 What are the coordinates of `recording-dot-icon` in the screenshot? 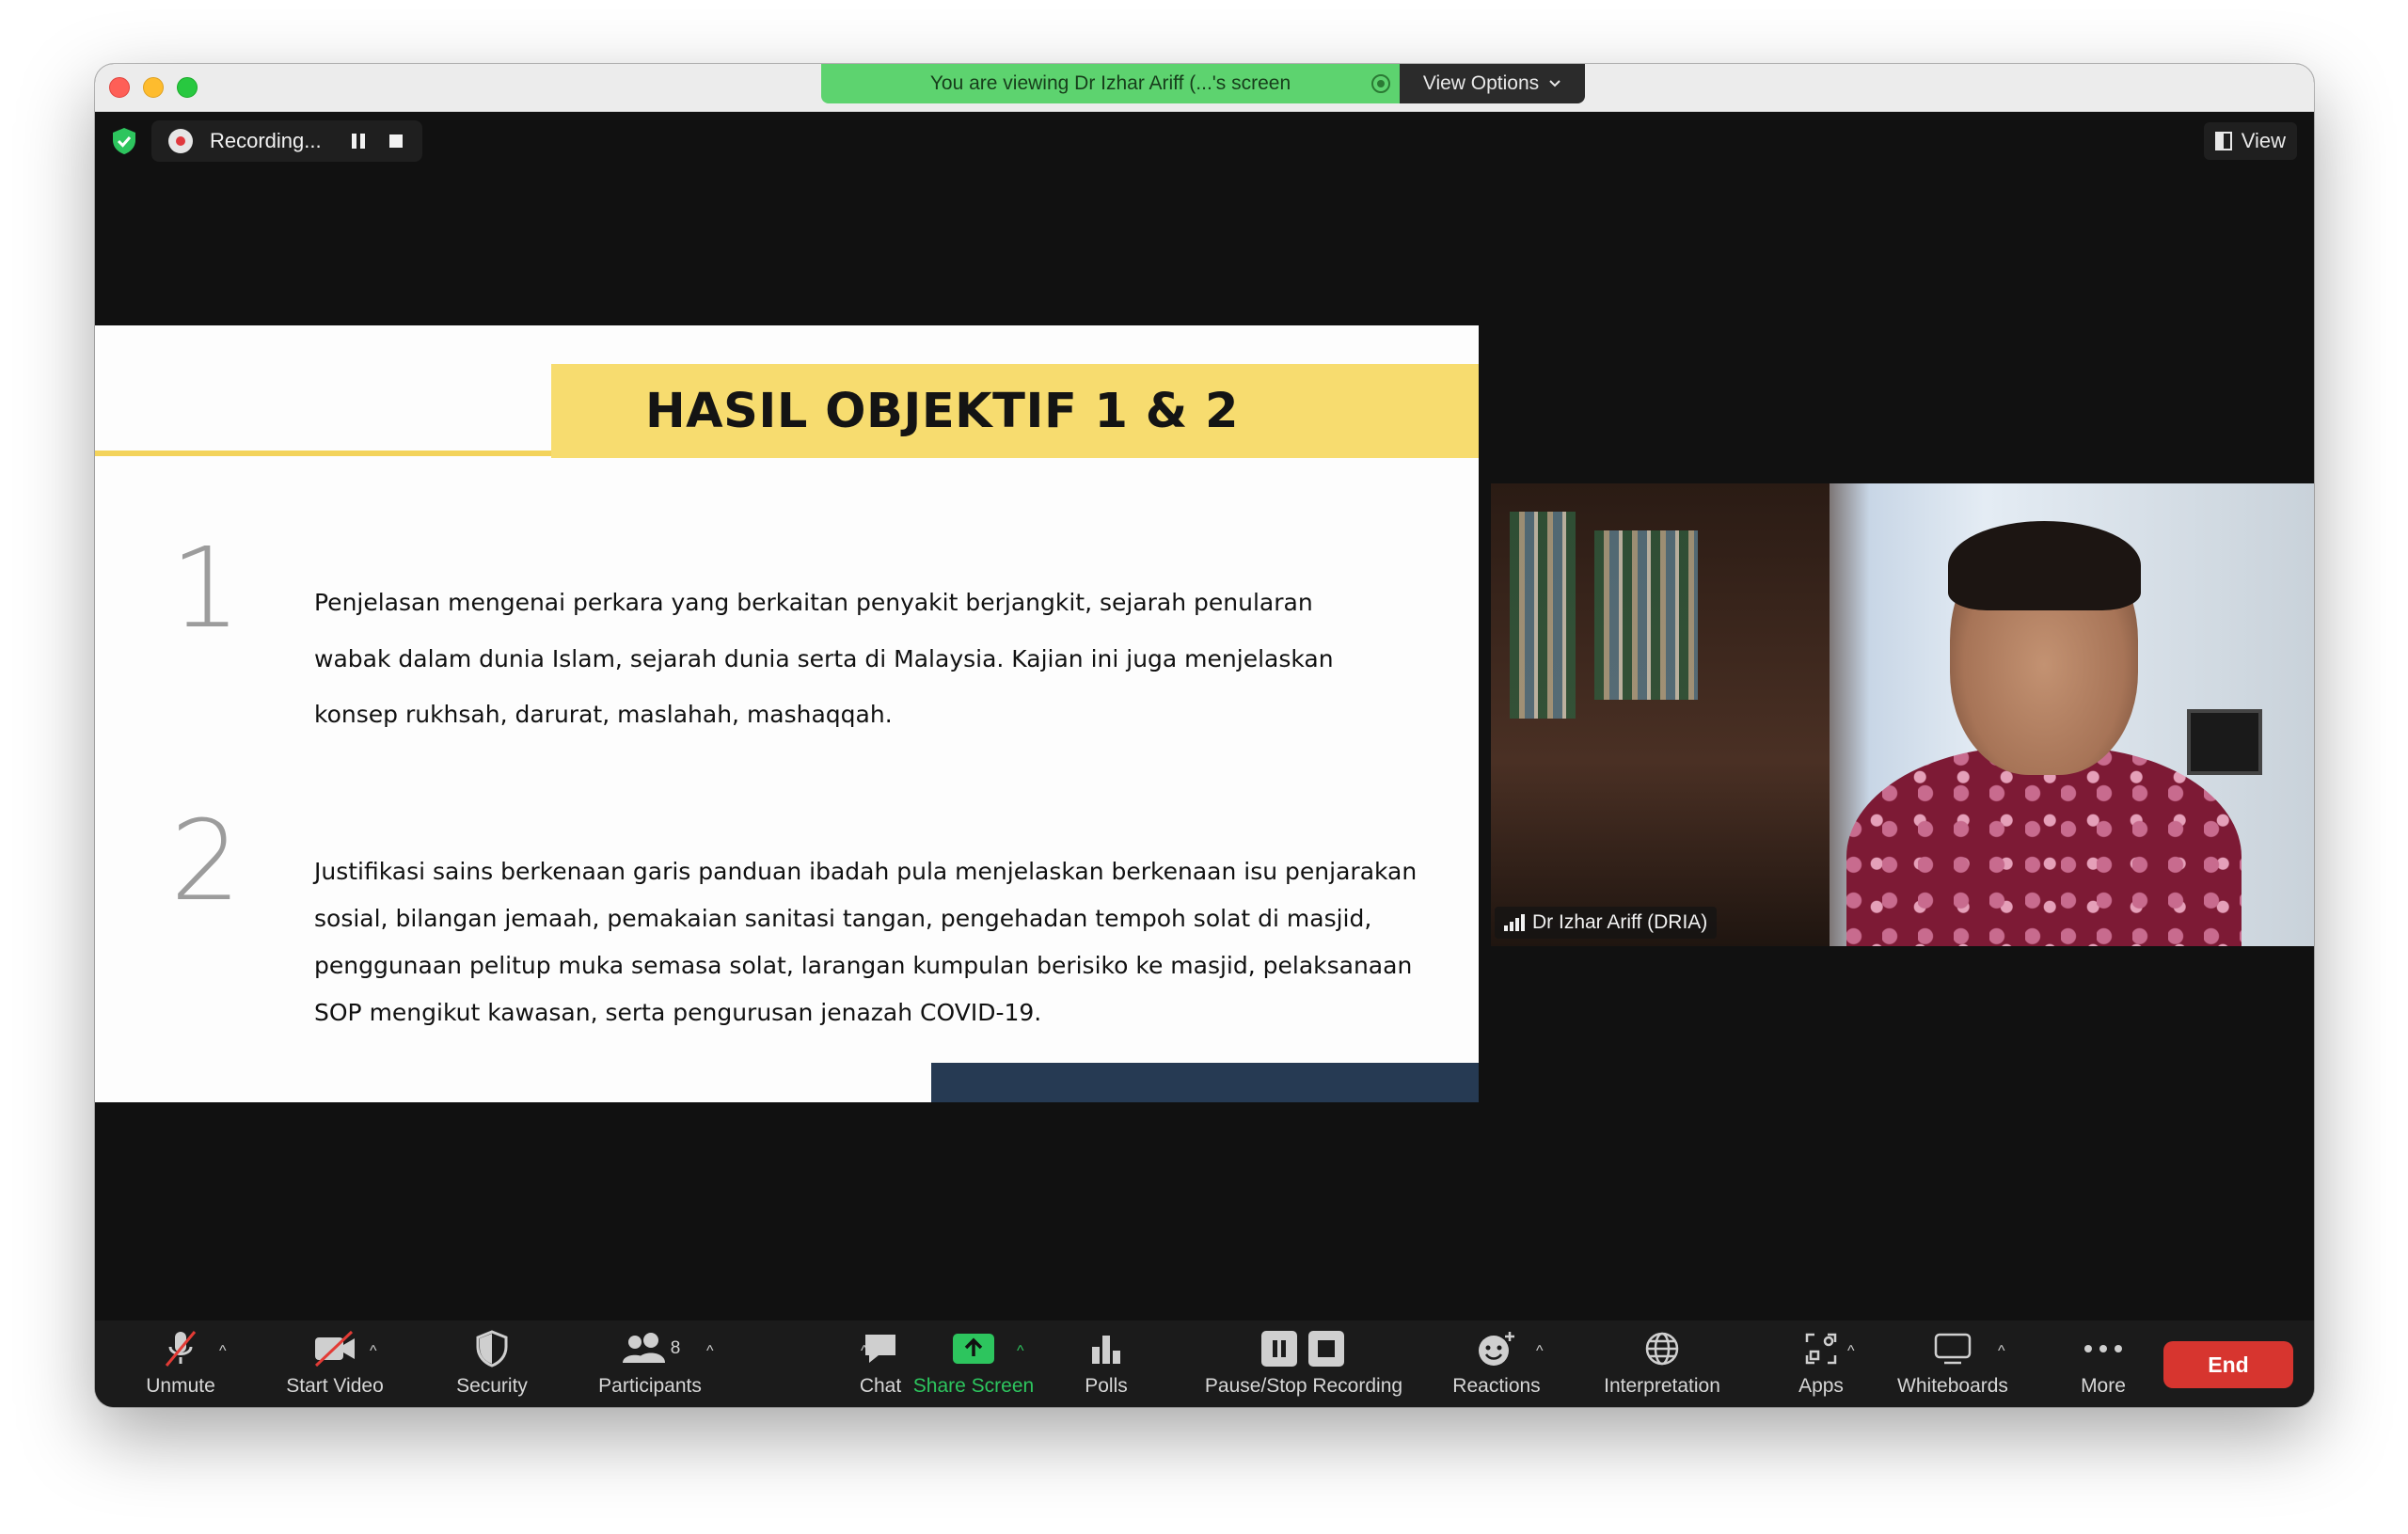 It's located at (181, 141).